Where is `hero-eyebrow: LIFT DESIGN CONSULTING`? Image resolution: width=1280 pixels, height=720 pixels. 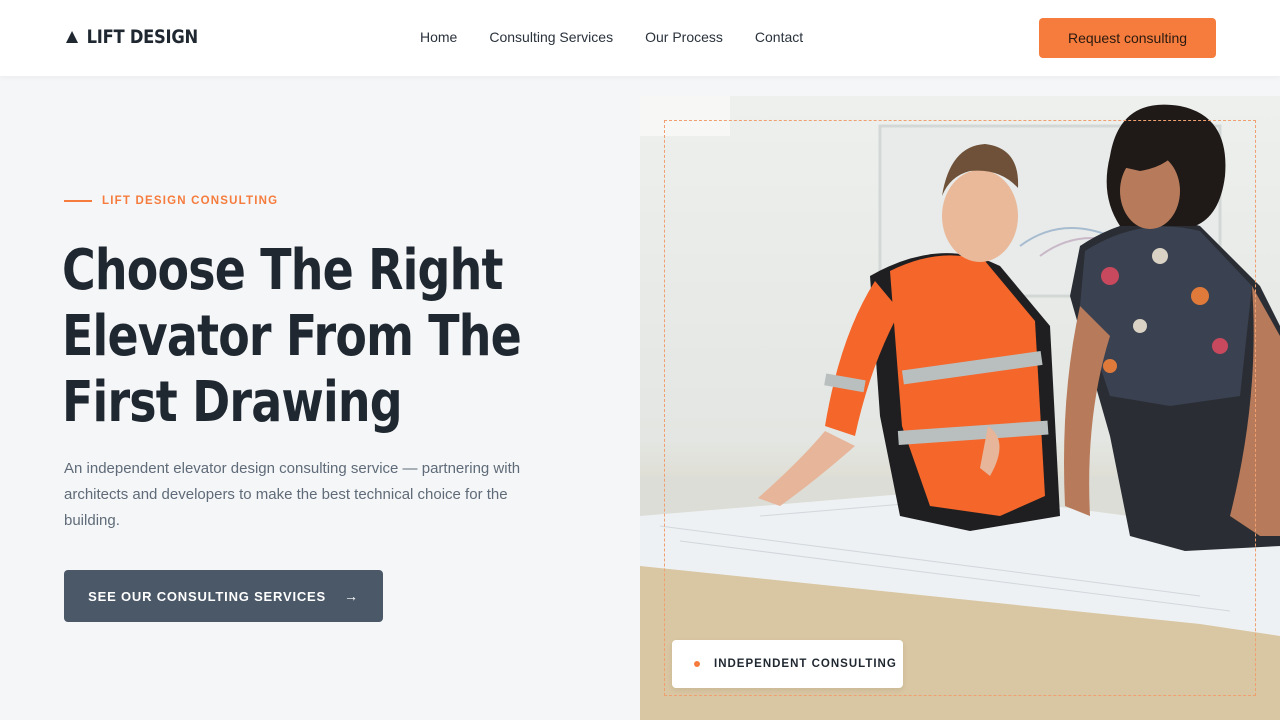
hero-eyebrow: LIFT DESIGN CONSULTING is located at coordinates (171, 201).